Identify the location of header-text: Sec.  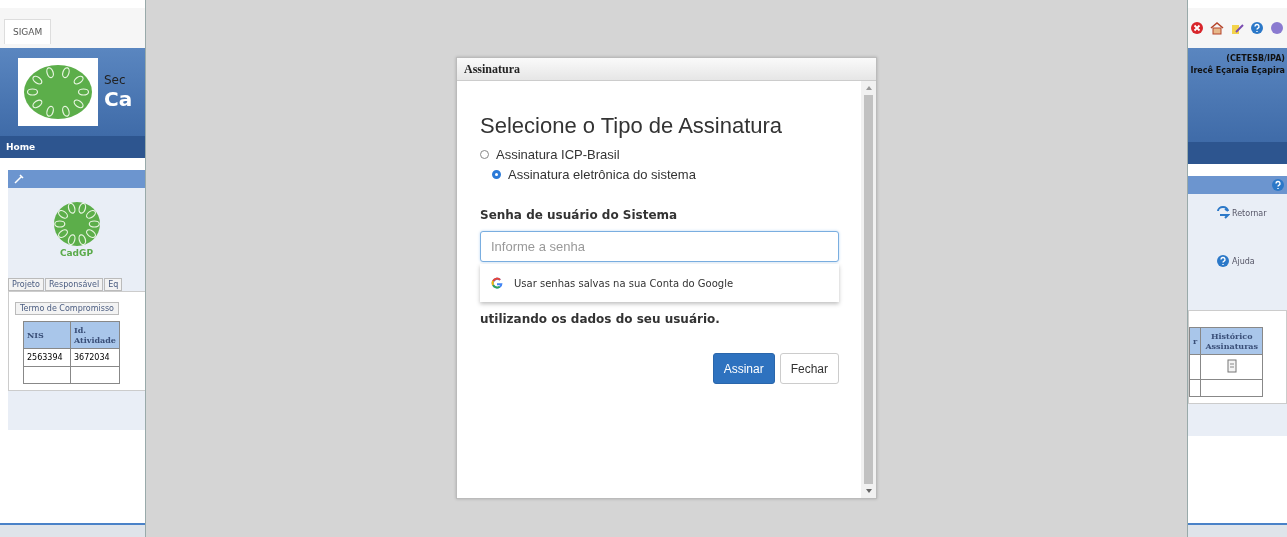
(115, 80).